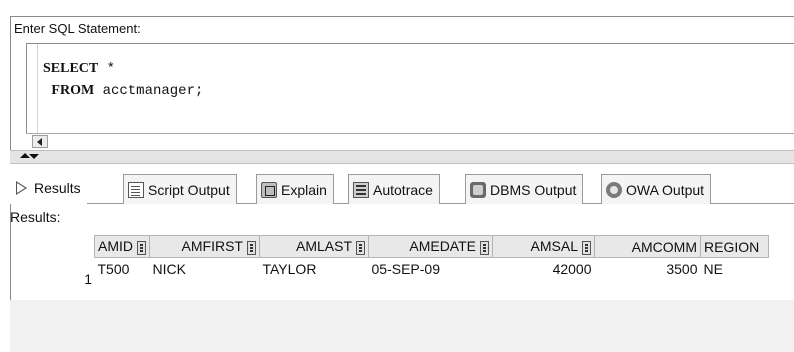 Image resolution: width=794 pixels, height=352 pixels. I want to click on dbms-output-icon, so click(478, 189).